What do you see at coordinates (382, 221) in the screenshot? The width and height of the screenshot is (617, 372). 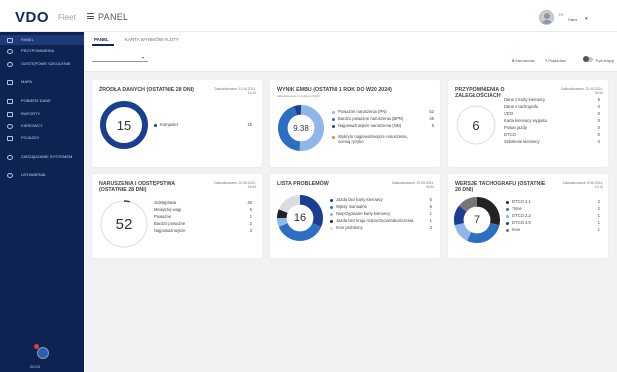 I see `legend-item: Jazda bez kraju rozpoczęcia/zakończenia 1` at bounding box center [382, 221].